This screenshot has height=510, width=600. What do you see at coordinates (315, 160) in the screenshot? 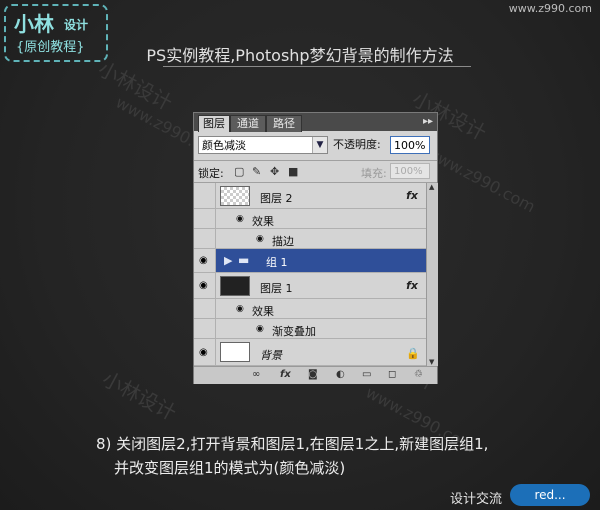
I see `divider` at bounding box center [315, 160].